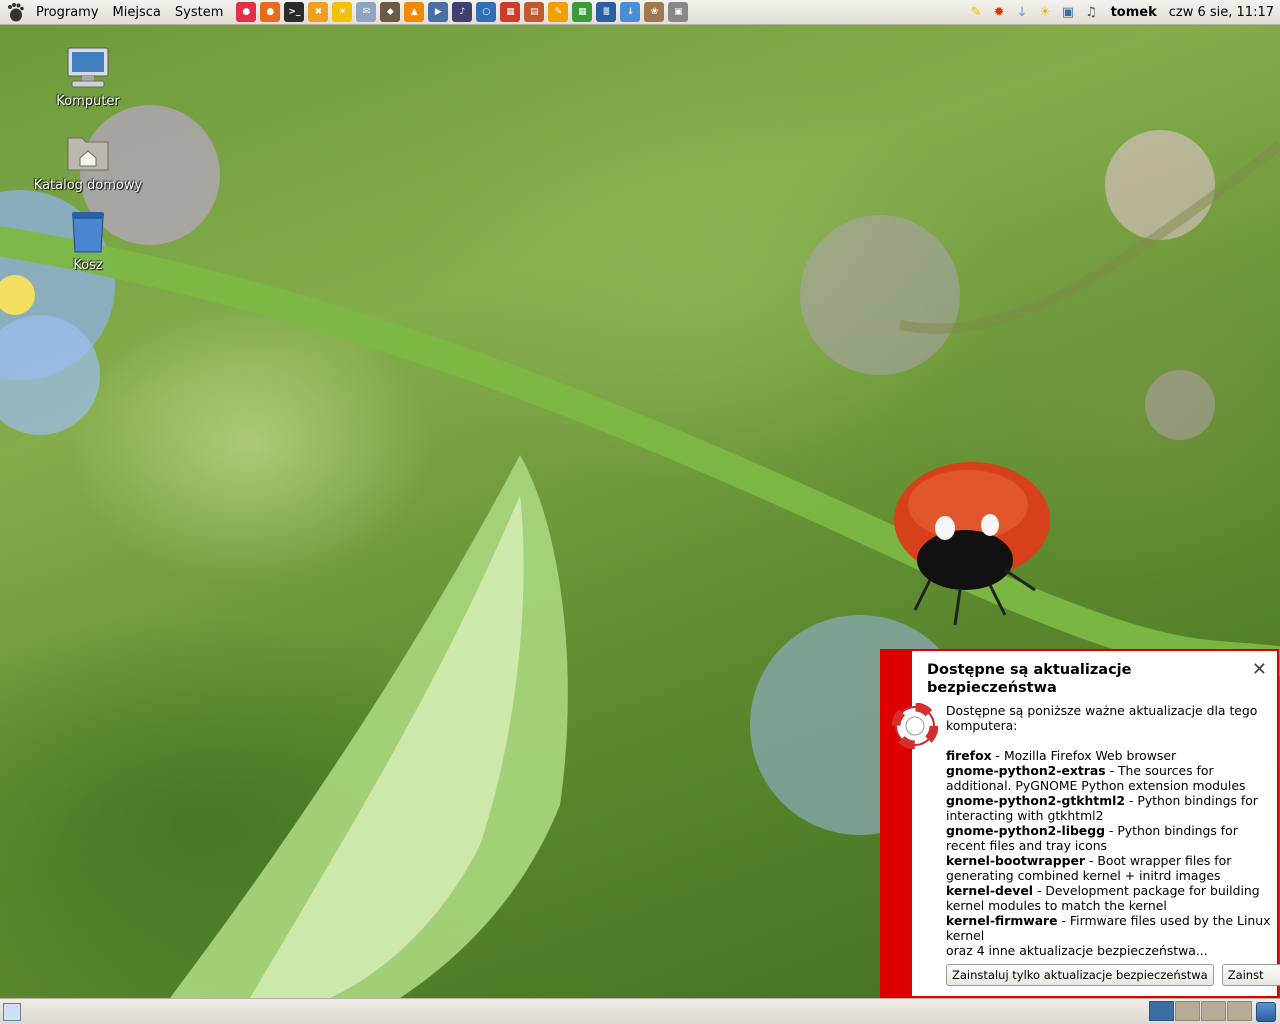 The image size is (1280, 1024). Describe the element at coordinates (606, 12) in the screenshot. I see `writer-icon: ≣` at that location.